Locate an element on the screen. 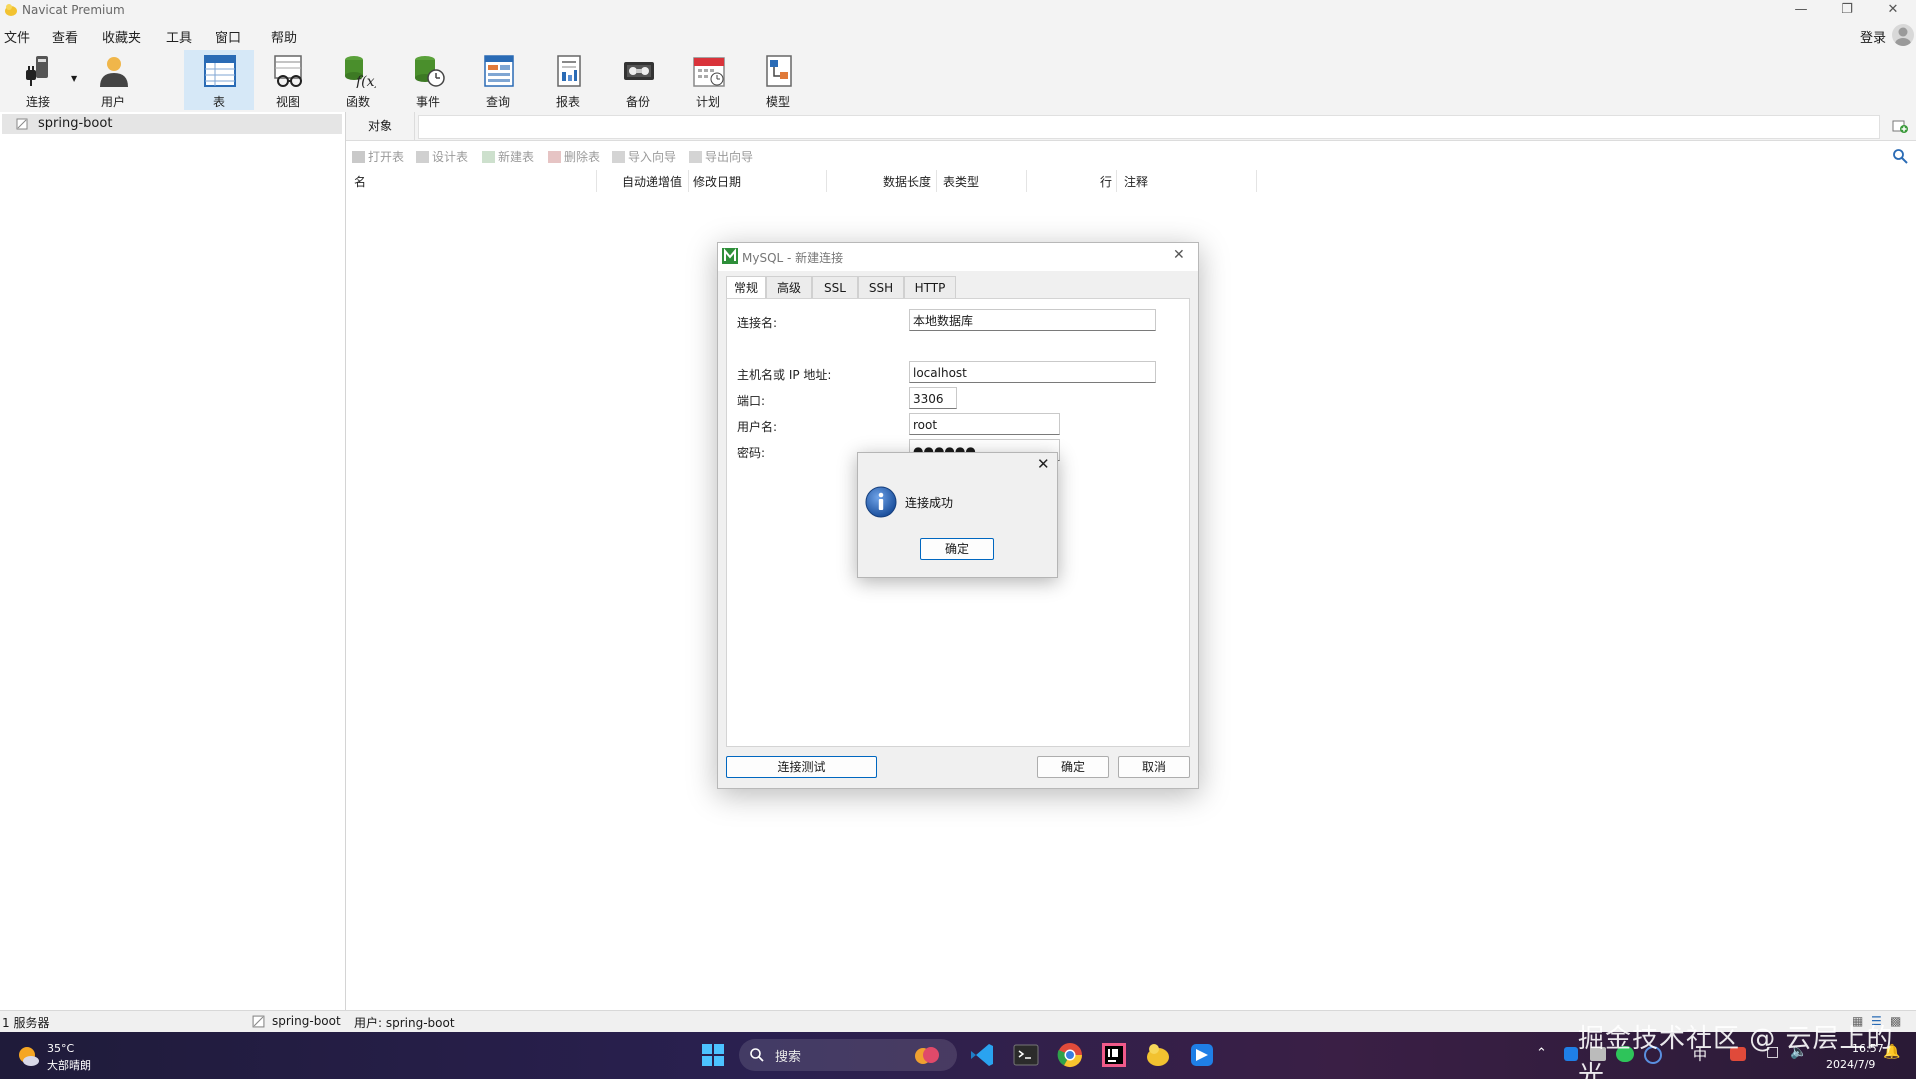 This screenshot has width=1916, height=1092. server-count: 1 服务器 is located at coordinates (26, 1023).